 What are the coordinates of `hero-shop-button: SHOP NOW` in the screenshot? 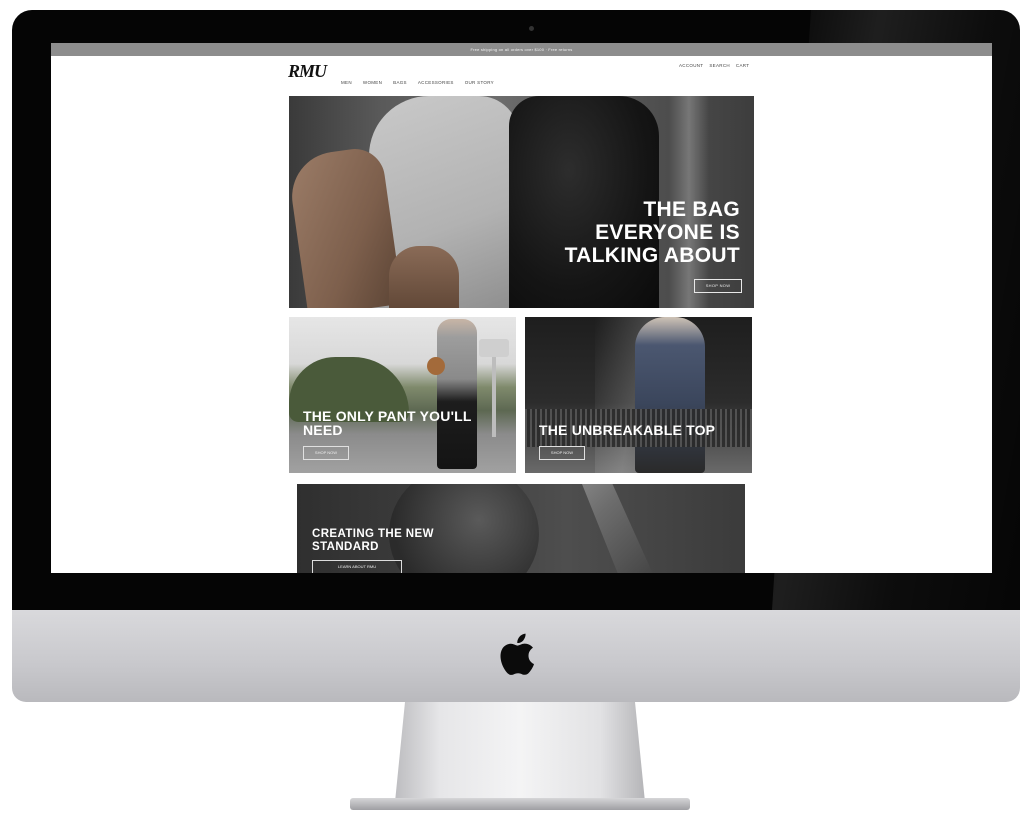 It's located at (718, 286).